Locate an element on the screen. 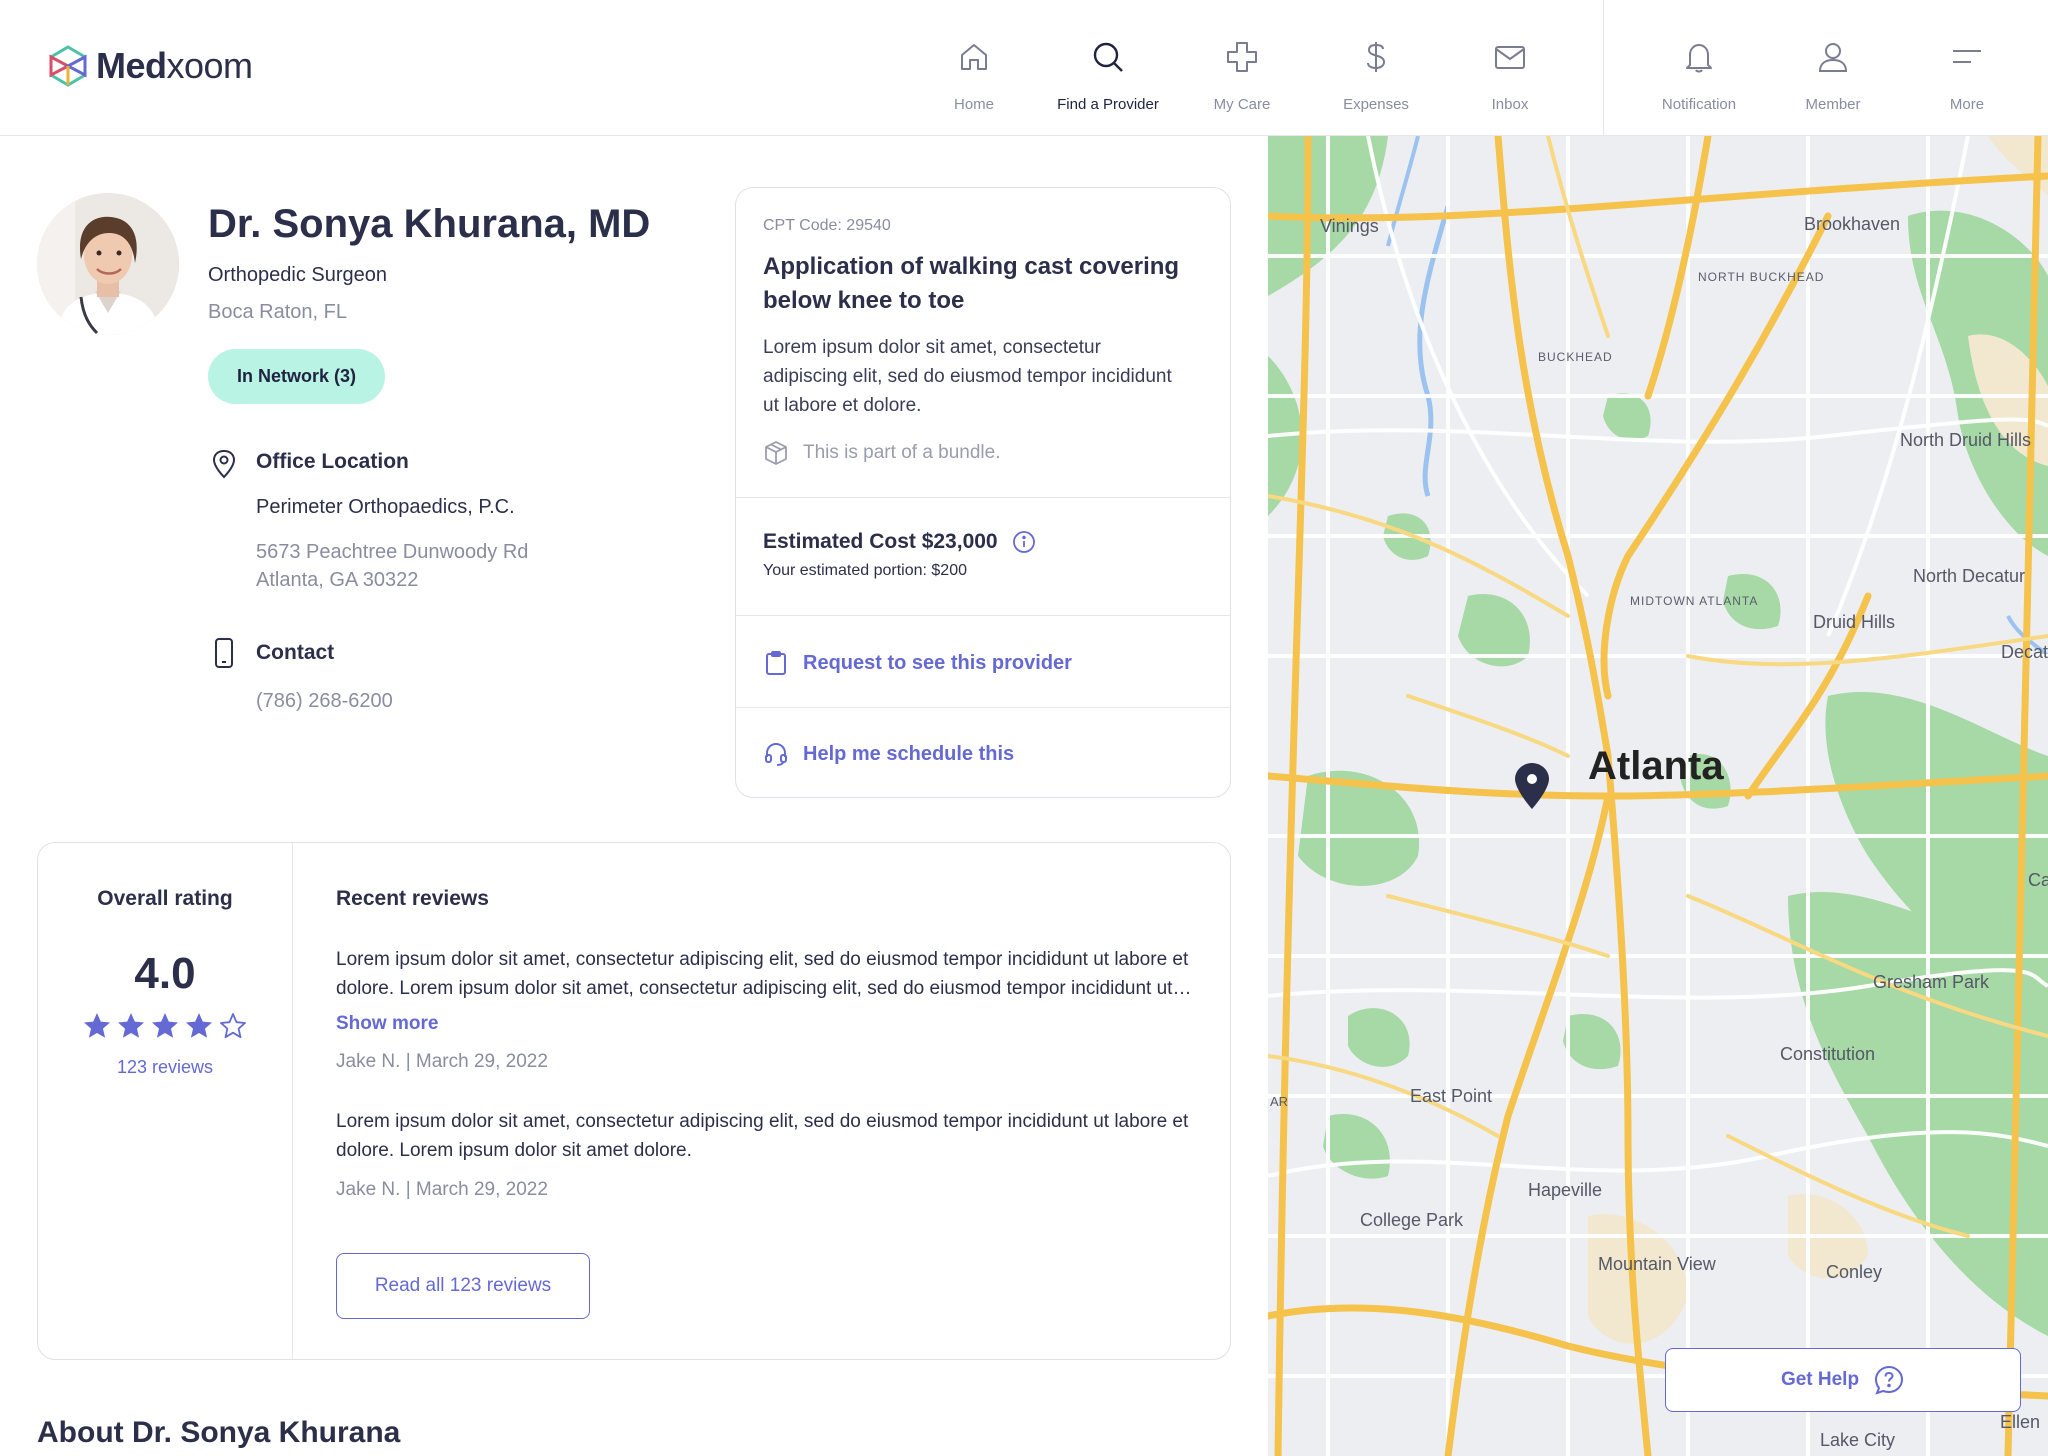 This screenshot has width=2048, height=1456. map-label-ellen: Ellen is located at coordinates (2020, 1422).